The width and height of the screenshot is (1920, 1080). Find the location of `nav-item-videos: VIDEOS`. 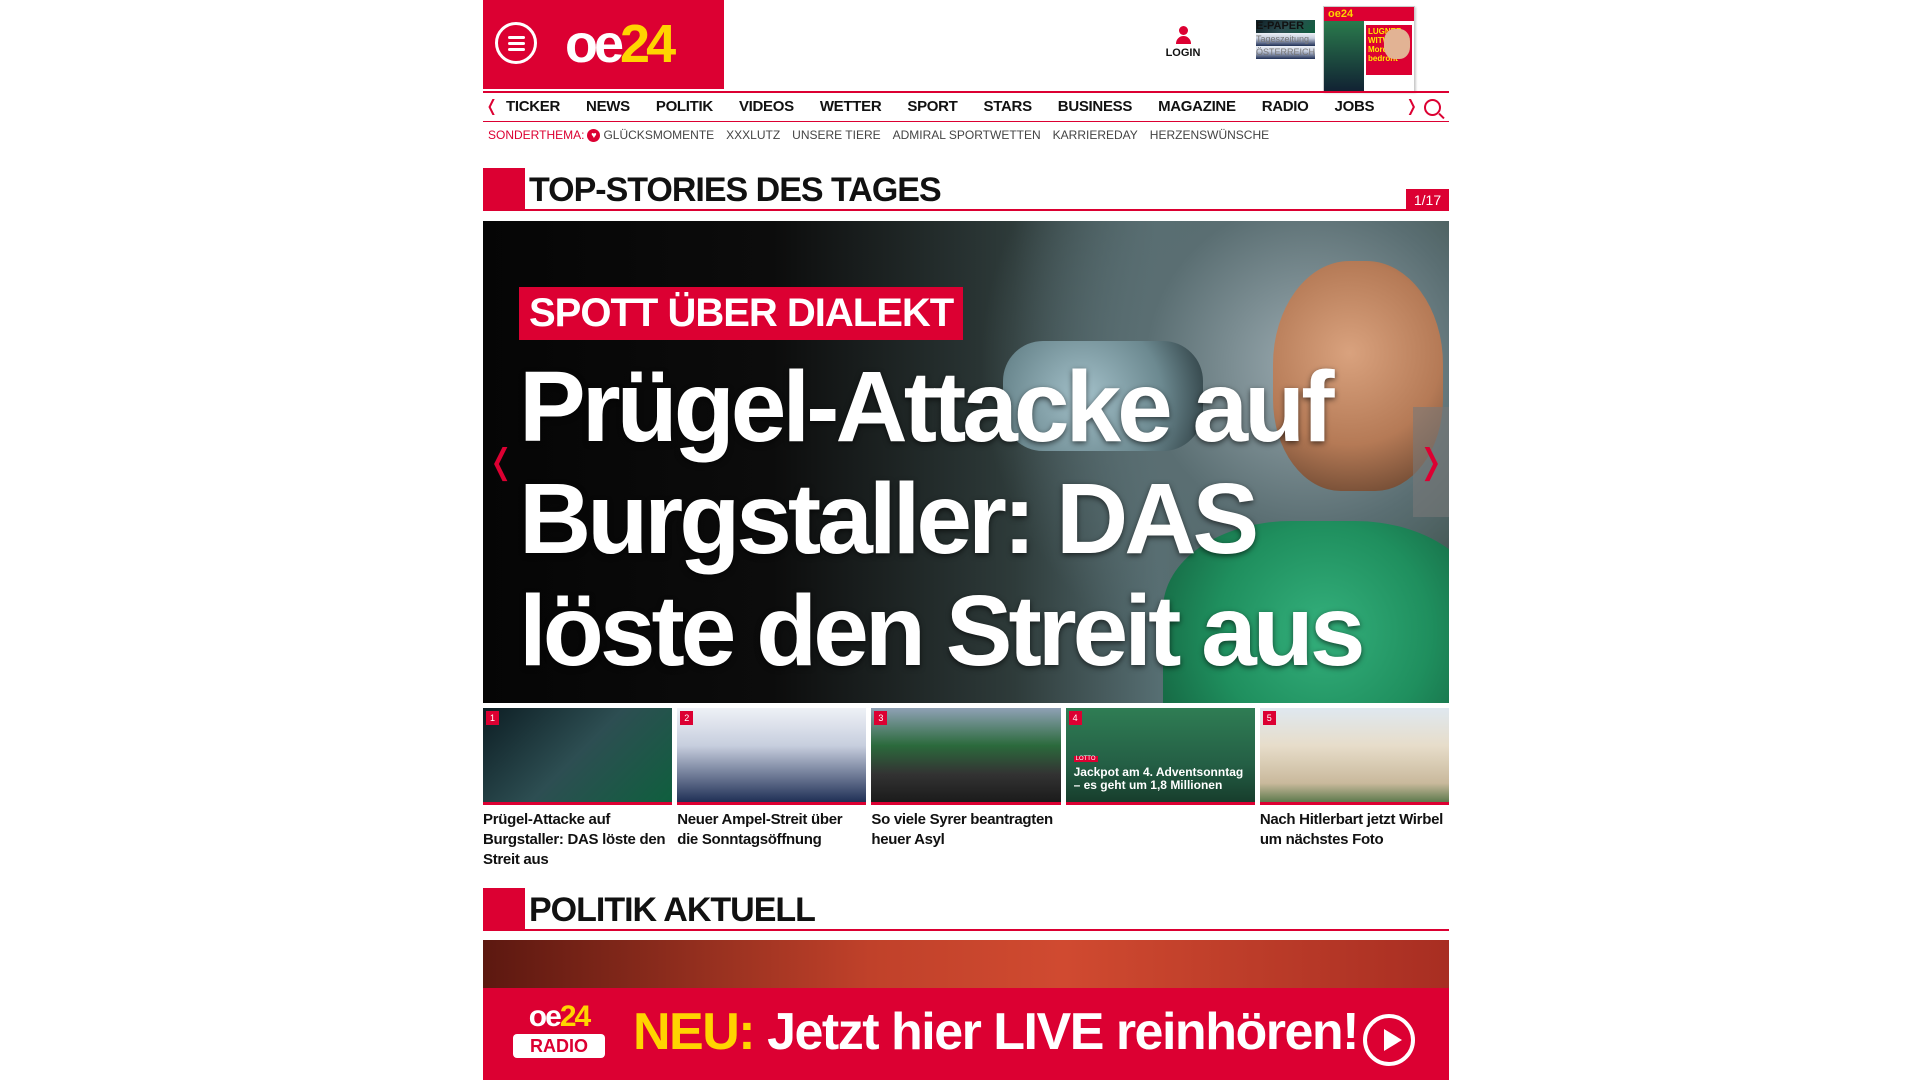

nav-item-videos: VIDEOS is located at coordinates (766, 106).